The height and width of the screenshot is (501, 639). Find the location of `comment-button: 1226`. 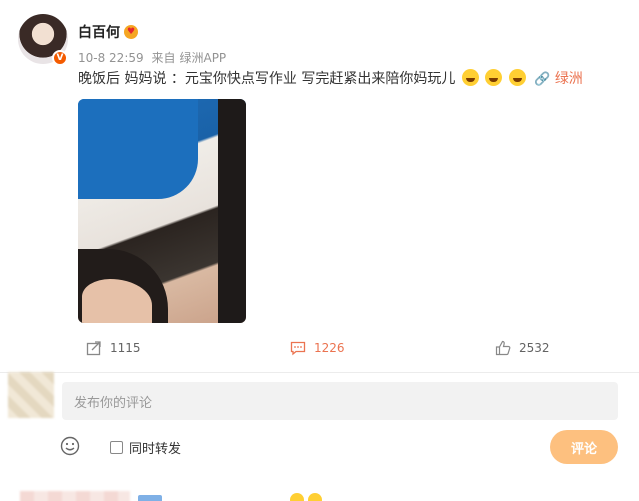

comment-button: 1226 is located at coordinates (317, 348).